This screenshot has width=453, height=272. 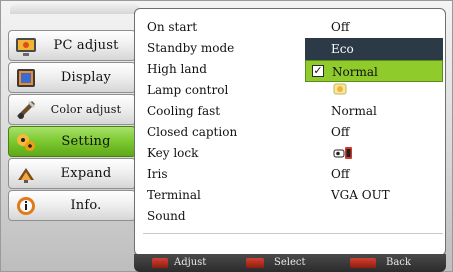 What do you see at coordinates (354, 111) in the screenshot?
I see `setting-value: Normal` at bounding box center [354, 111].